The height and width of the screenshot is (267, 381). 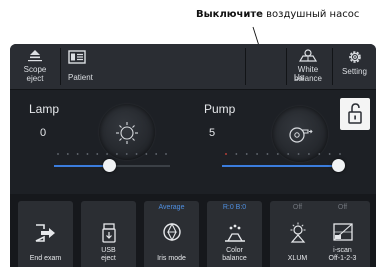 I want to click on end-exam-button: End exam, so click(x=45, y=234).